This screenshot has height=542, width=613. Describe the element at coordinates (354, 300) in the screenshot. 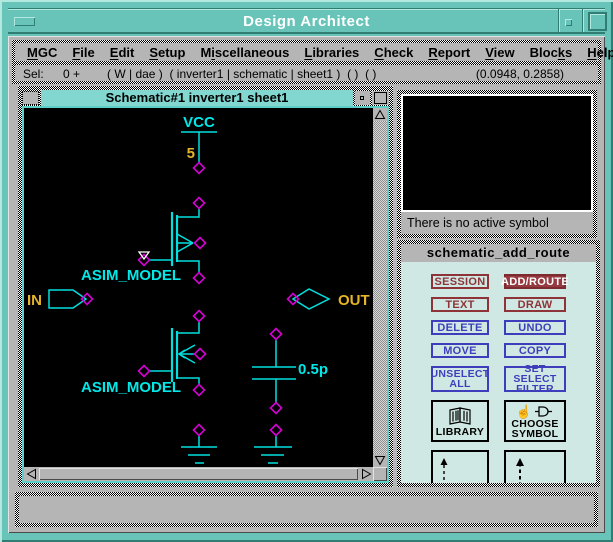

I see `out-port-label: OUT` at that location.